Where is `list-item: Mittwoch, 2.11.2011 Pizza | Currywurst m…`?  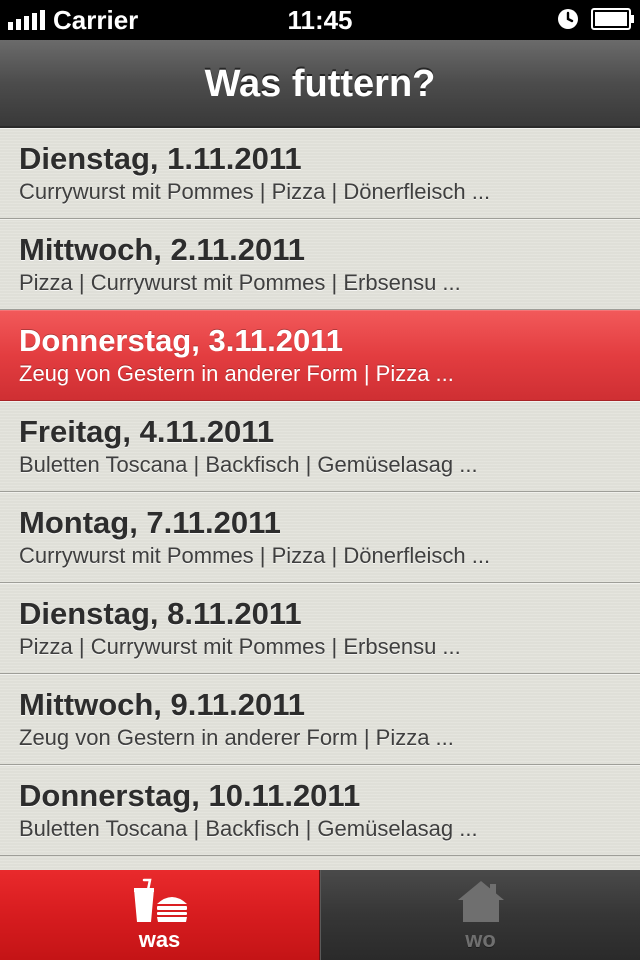
list-item: Mittwoch, 2.11.2011 Pizza | Currywurst m… is located at coordinates (320, 264).